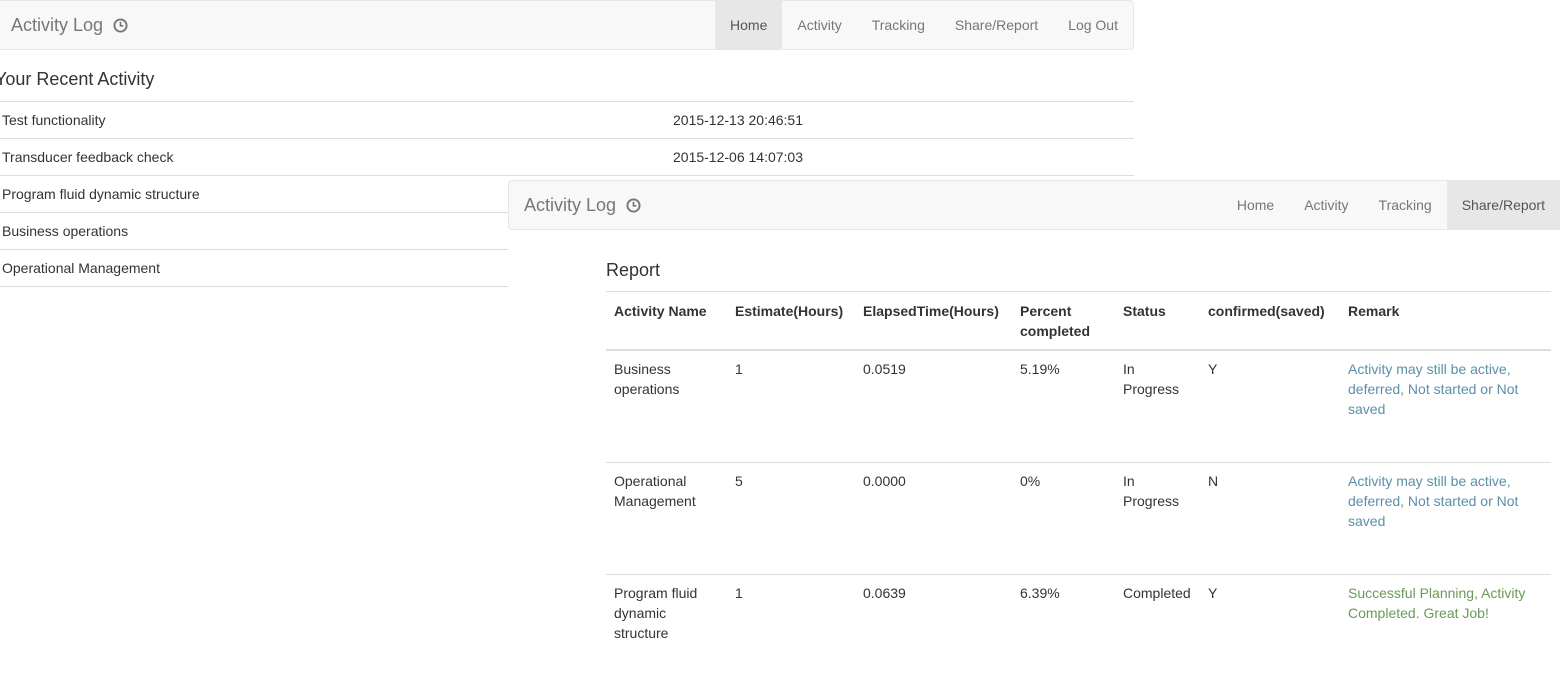 The height and width of the screenshot is (686, 1560). What do you see at coordinates (633, 270) in the screenshot?
I see `report-title: Report` at bounding box center [633, 270].